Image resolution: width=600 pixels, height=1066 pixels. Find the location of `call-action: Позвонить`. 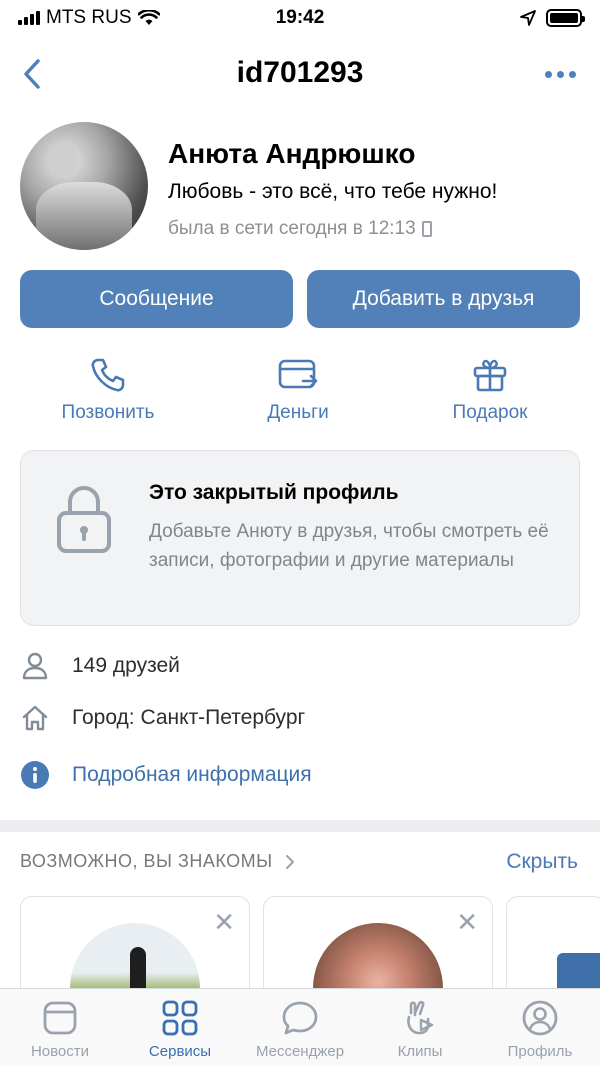

call-action: Позвонить is located at coordinates (108, 390).